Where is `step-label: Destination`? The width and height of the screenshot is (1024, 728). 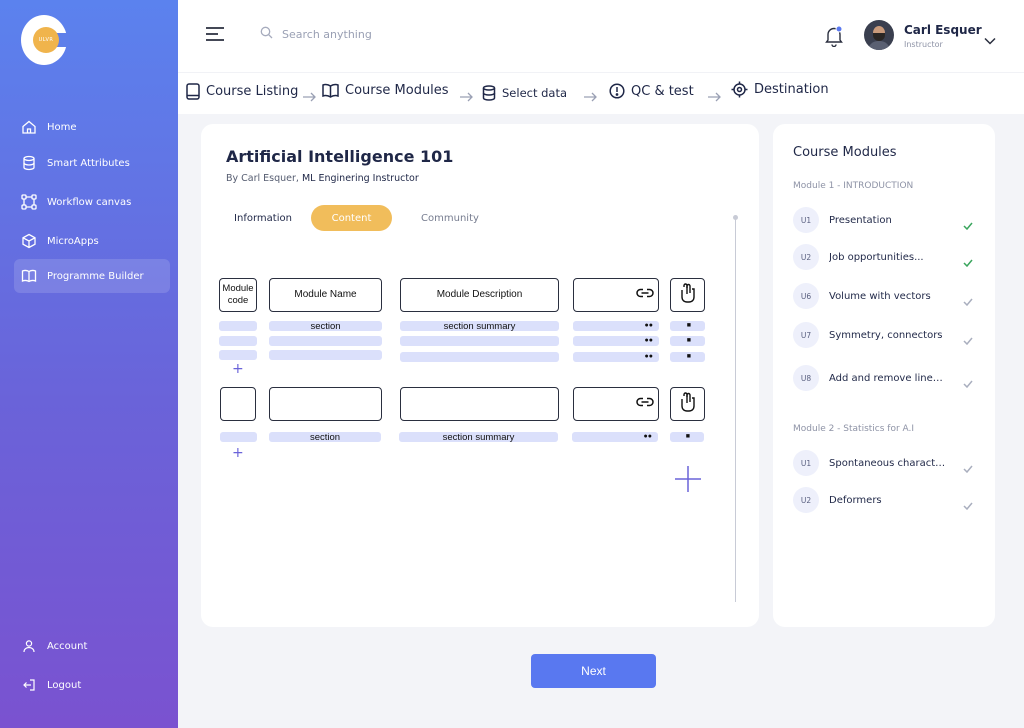
step-label: Destination is located at coordinates (791, 89).